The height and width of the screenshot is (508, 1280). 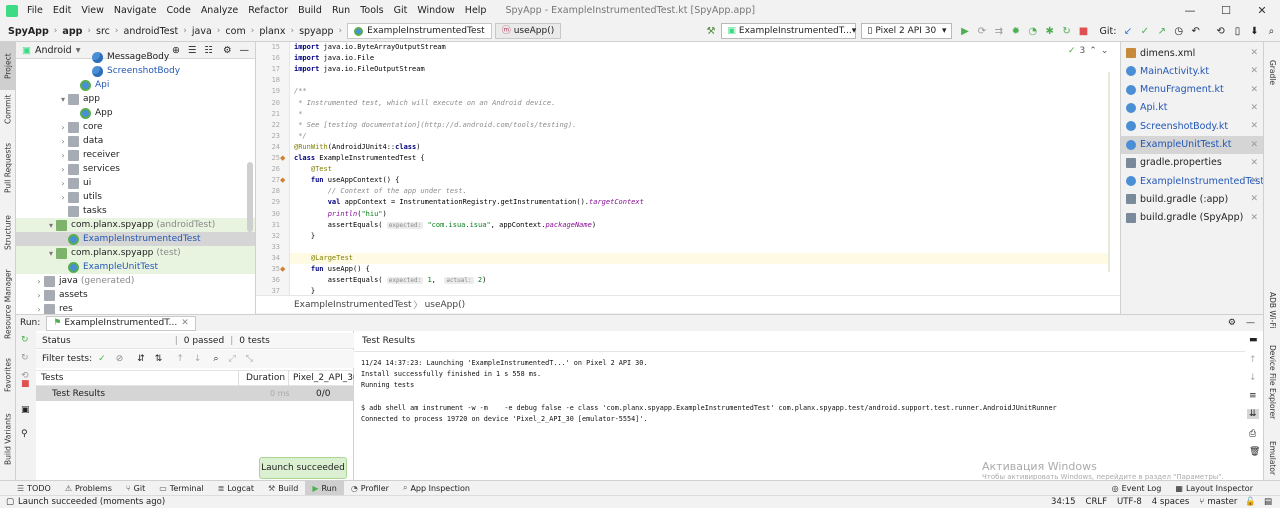 I want to click on menu-item-window: Window, so click(x=435, y=10).